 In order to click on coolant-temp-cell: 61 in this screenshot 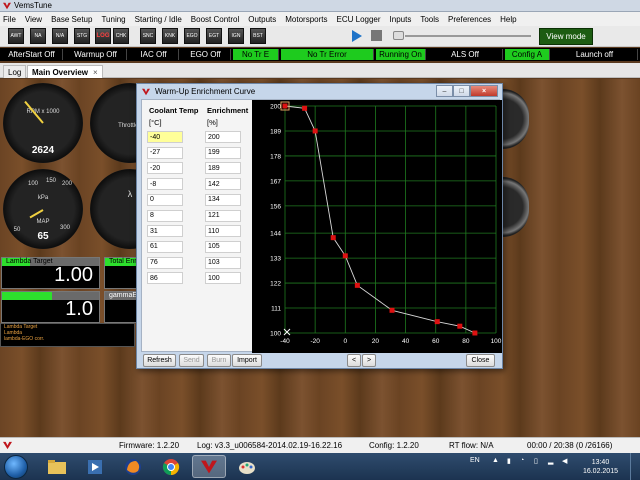, I will do `click(165, 246)`.